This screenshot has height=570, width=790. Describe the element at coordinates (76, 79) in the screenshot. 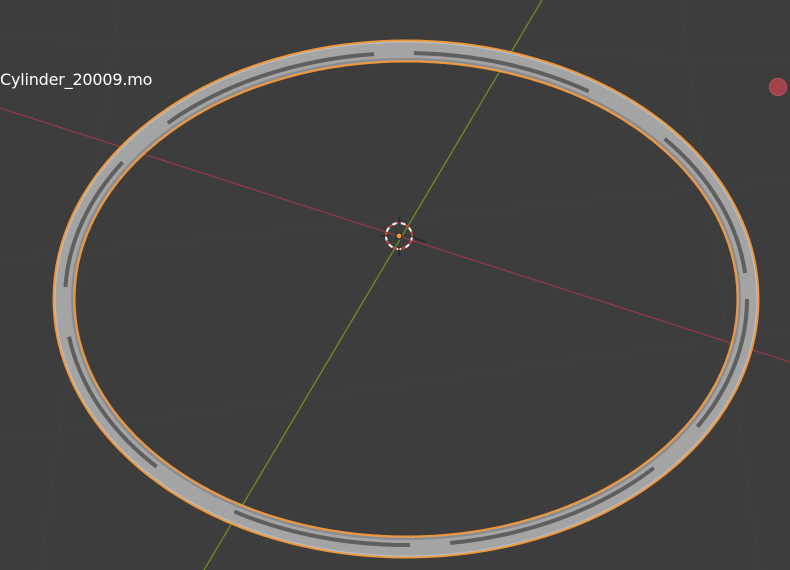

I see `object-name-label: Cylinder_20009.mo` at that location.